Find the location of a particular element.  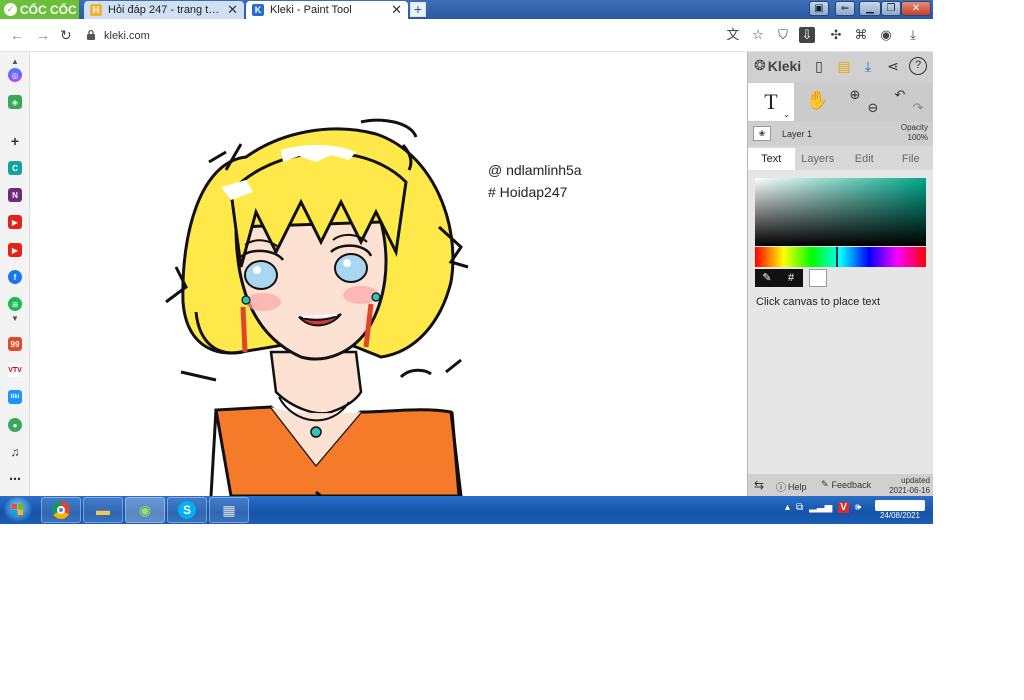

feedback-link: ✎ Feedback is located at coordinates (846, 484).